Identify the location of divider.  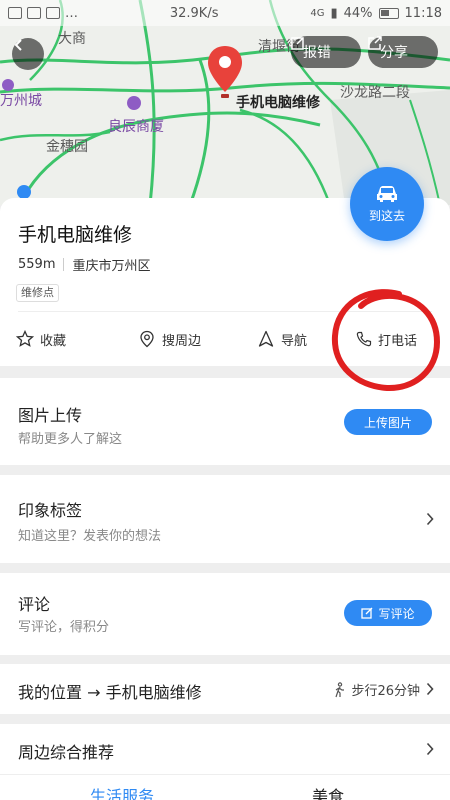
(225, 311).